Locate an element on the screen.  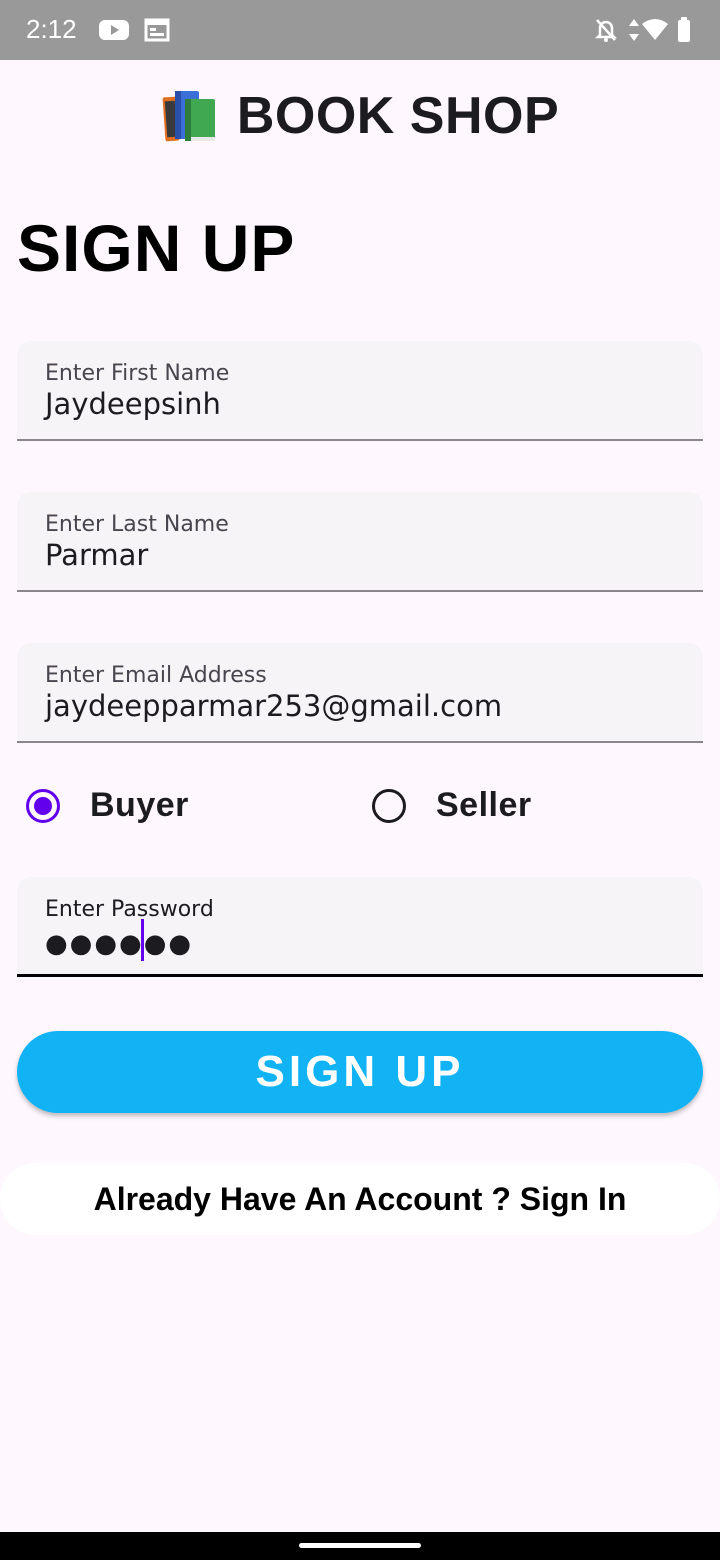
last-name-field: Enter Last Name Parmar is located at coordinates (360, 542).